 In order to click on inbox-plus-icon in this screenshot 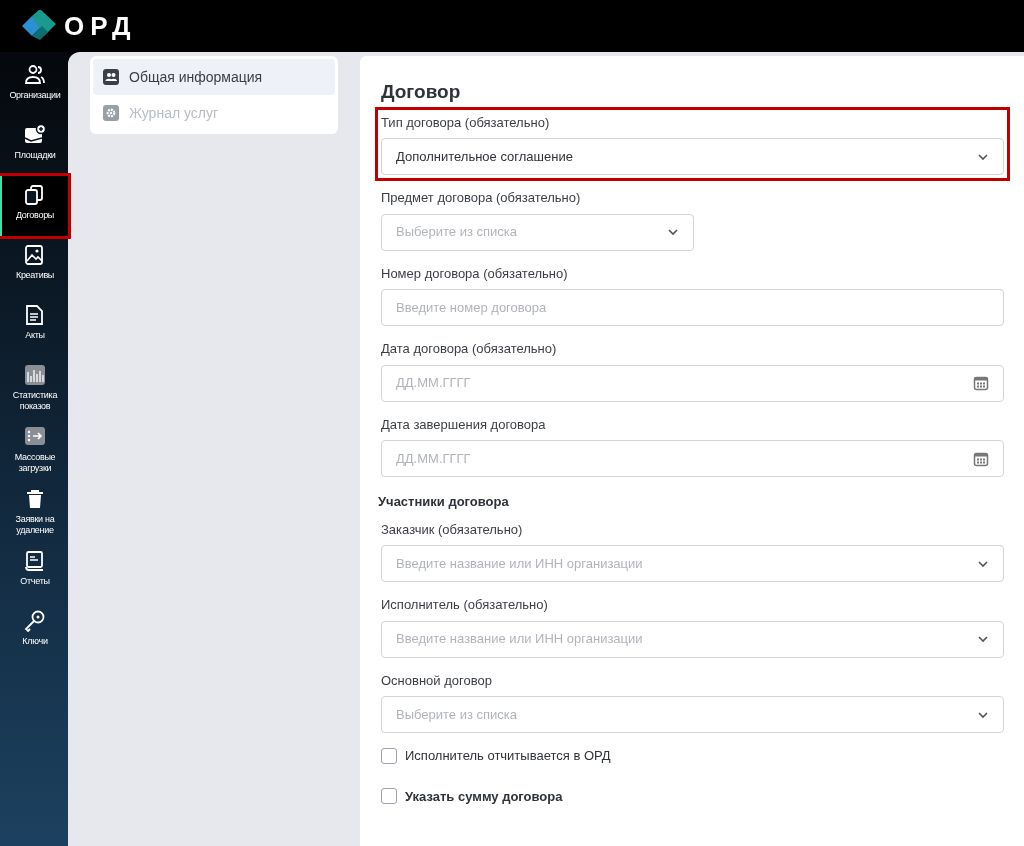, I will do `click(35, 135)`.